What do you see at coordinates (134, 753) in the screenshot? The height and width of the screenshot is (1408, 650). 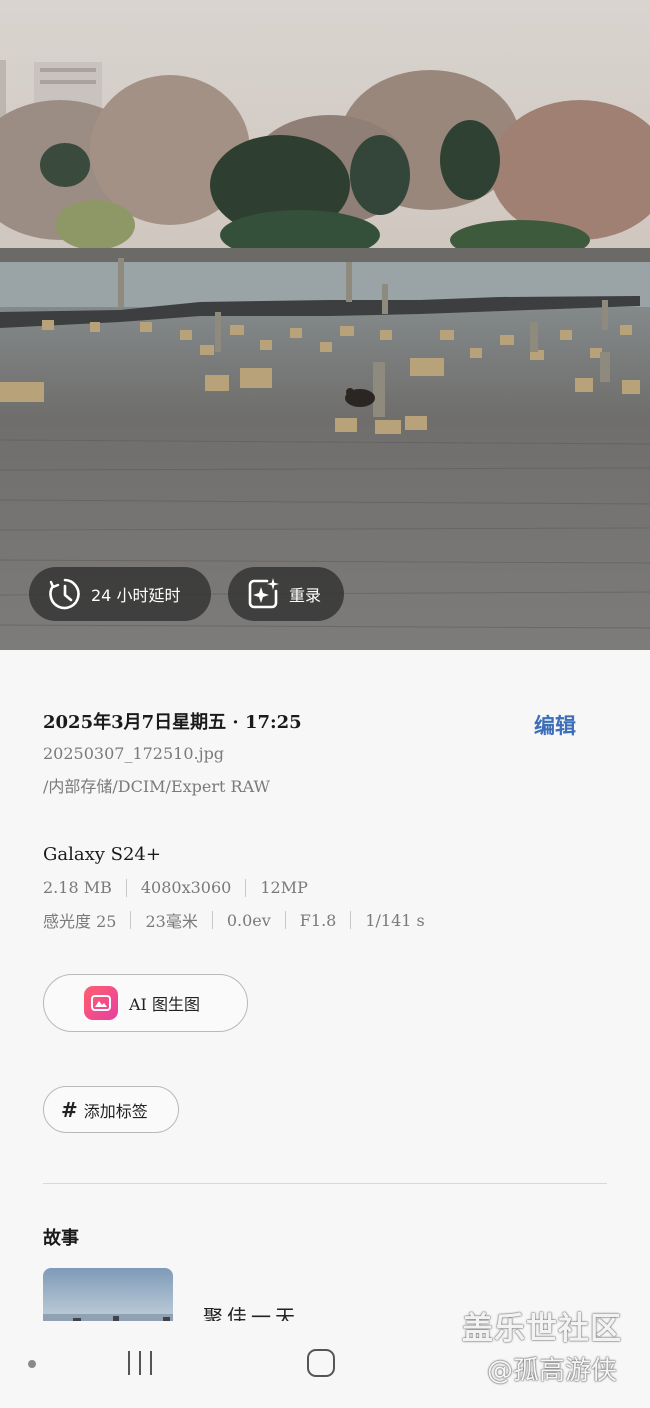 I see `file-name: 20250307_172510.jpg` at bounding box center [134, 753].